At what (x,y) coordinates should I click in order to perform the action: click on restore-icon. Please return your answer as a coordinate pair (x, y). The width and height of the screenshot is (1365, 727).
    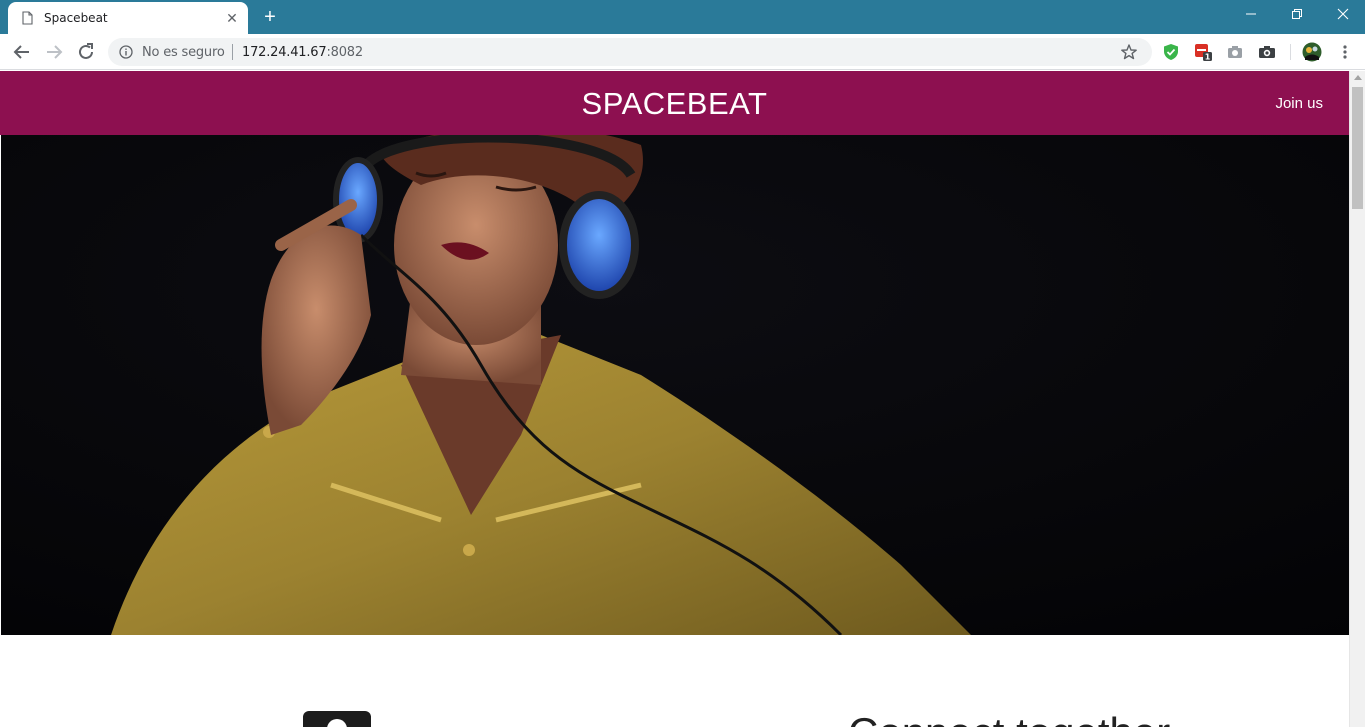
    Looking at the image, I should click on (1297, 14).